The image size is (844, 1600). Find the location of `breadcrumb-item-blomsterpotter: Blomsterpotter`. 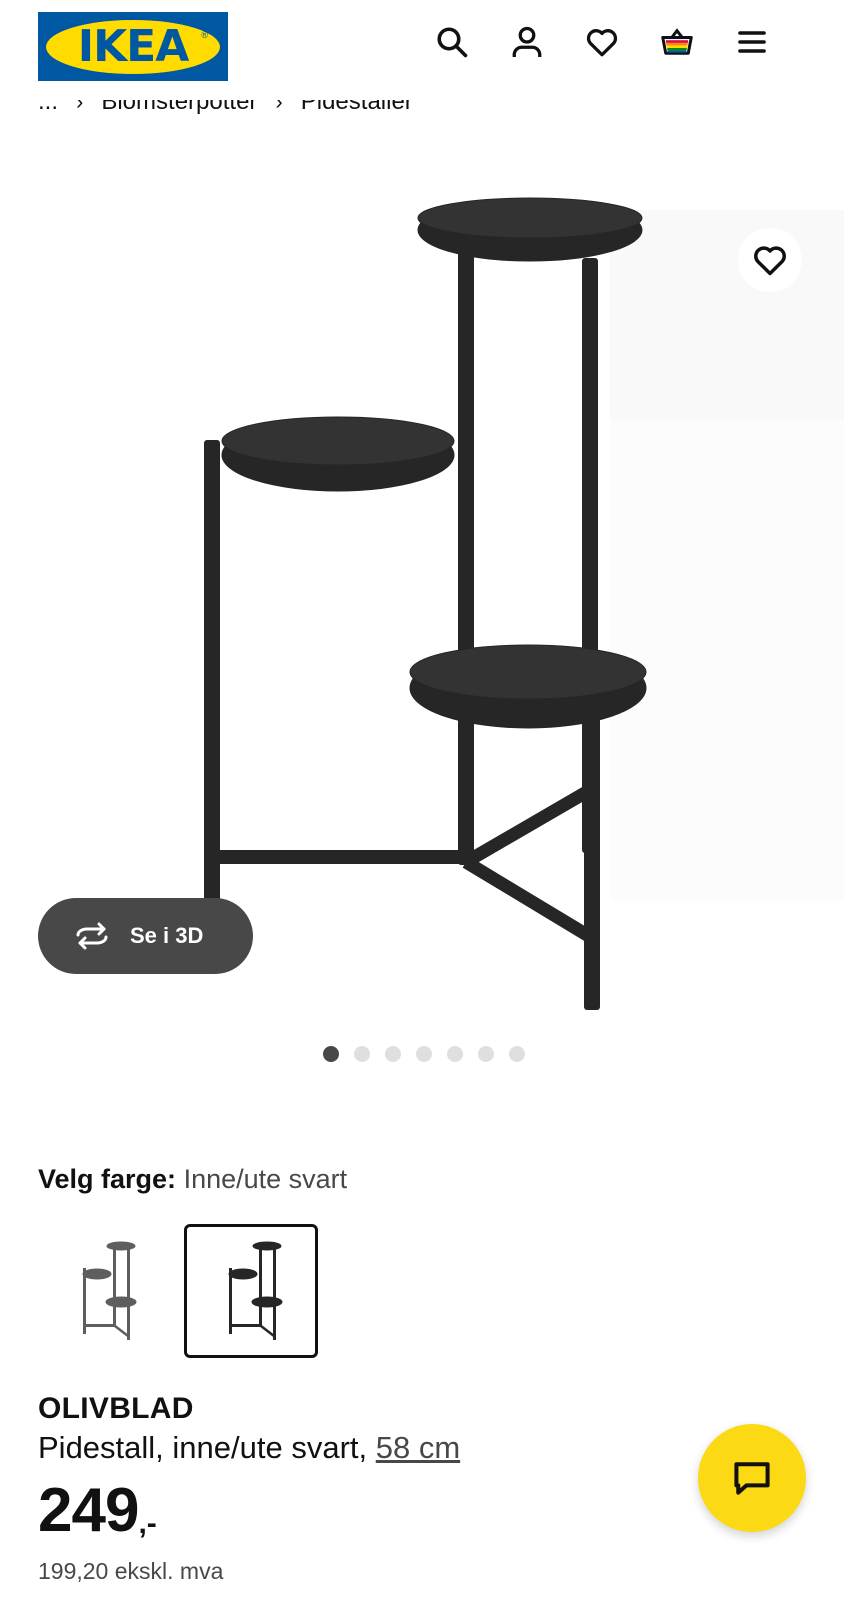

breadcrumb-item-blomsterpotter: Blomsterpotter is located at coordinates (179, 108).